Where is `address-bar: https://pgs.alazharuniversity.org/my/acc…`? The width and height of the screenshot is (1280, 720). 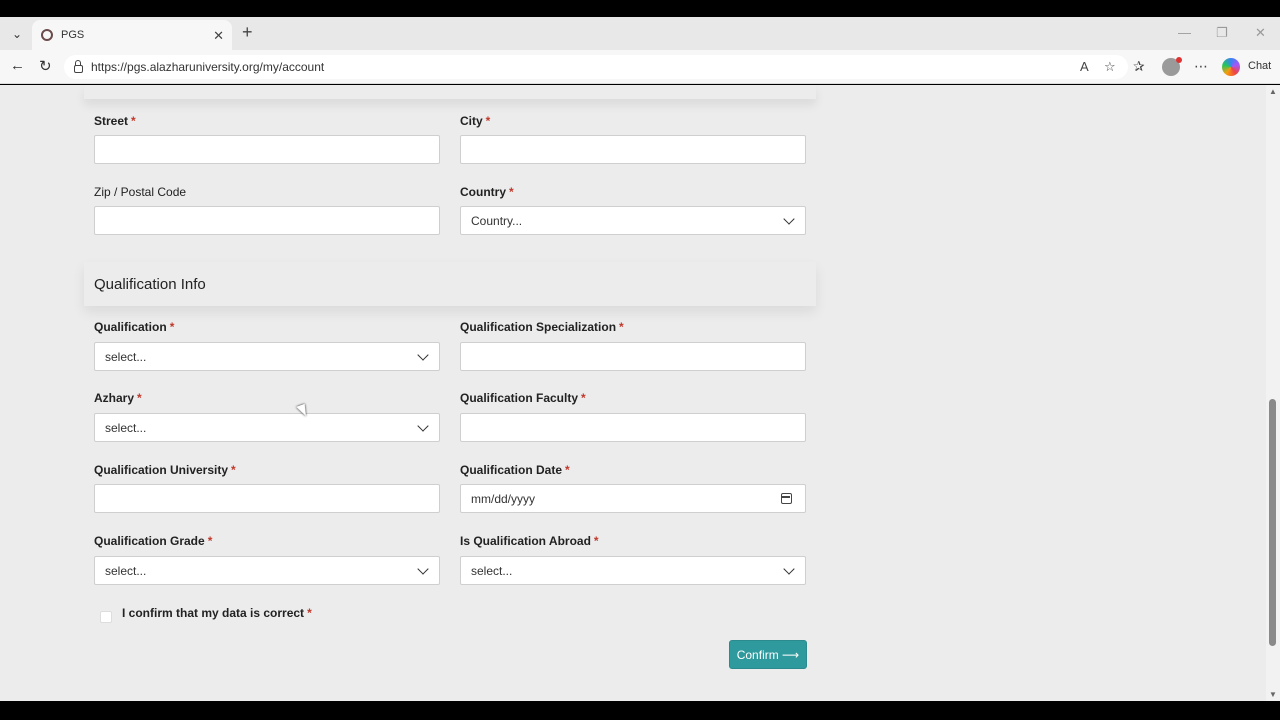
address-bar: https://pgs.alazharuniversity.org/my/acc… is located at coordinates (596, 67).